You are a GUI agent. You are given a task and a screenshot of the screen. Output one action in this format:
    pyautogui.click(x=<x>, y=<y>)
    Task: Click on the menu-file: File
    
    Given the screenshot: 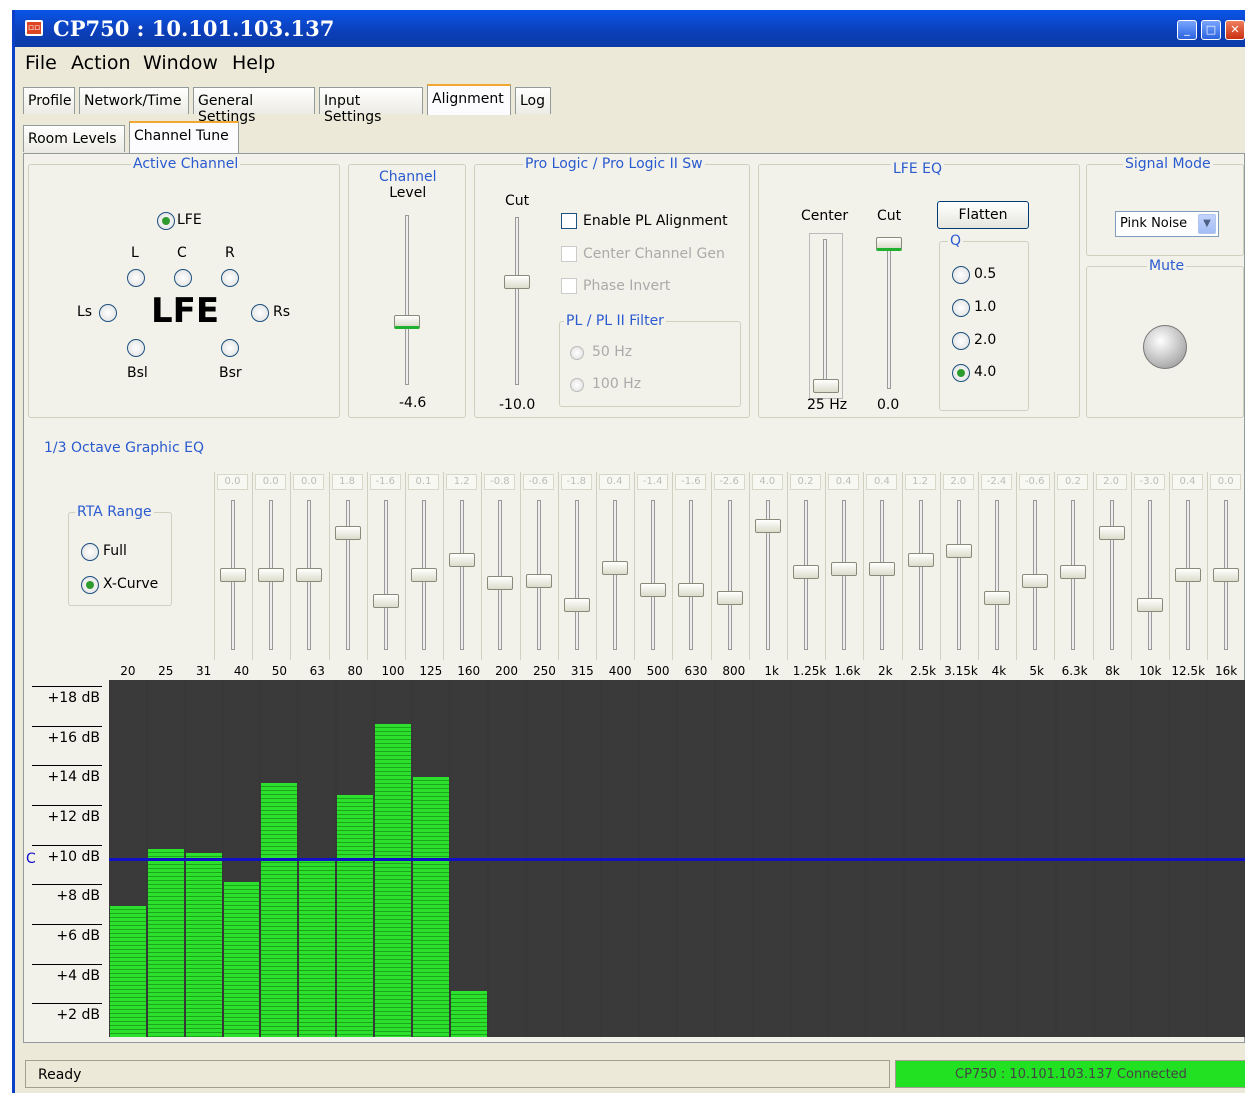 What is the action you would take?
    pyautogui.click(x=41, y=63)
    